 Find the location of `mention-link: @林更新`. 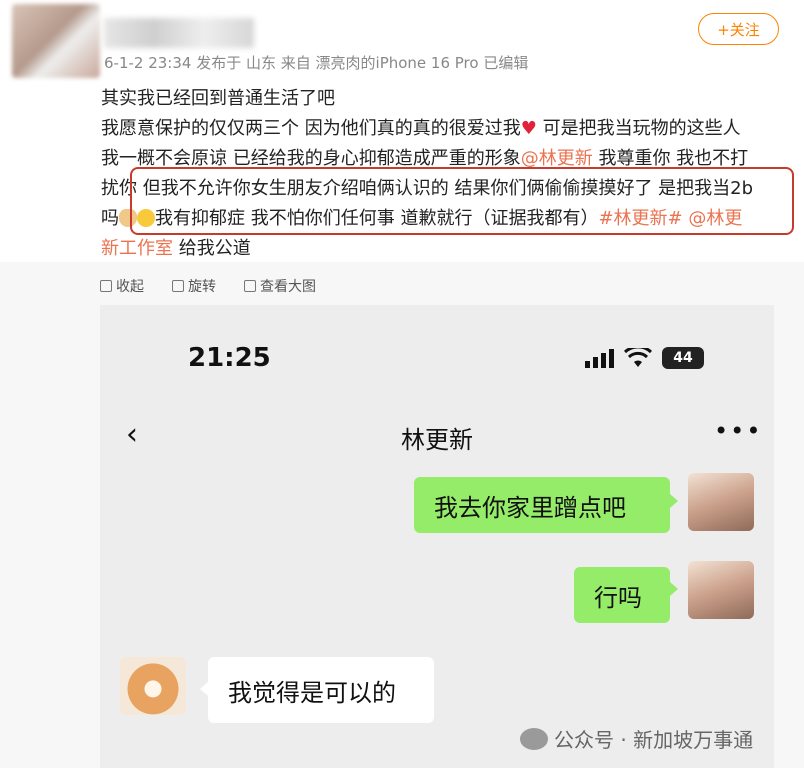

mention-link: @林更新 is located at coordinates (557, 158).